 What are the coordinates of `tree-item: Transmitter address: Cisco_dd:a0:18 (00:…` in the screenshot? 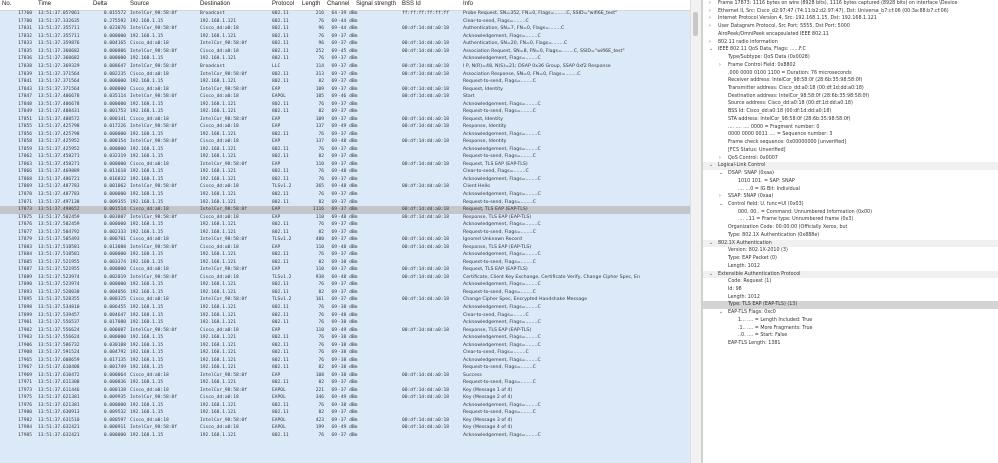 It's located at (850, 89).